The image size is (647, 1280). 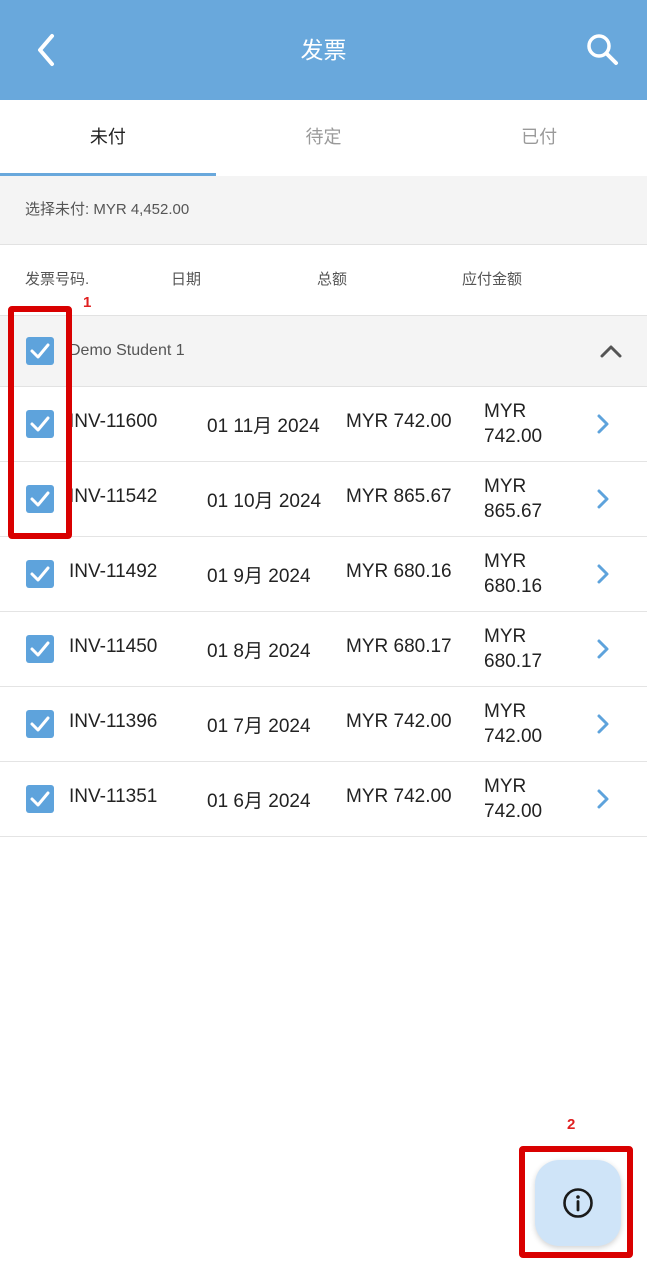 I want to click on invoice-date: 01 10月 2024, so click(x=264, y=501).